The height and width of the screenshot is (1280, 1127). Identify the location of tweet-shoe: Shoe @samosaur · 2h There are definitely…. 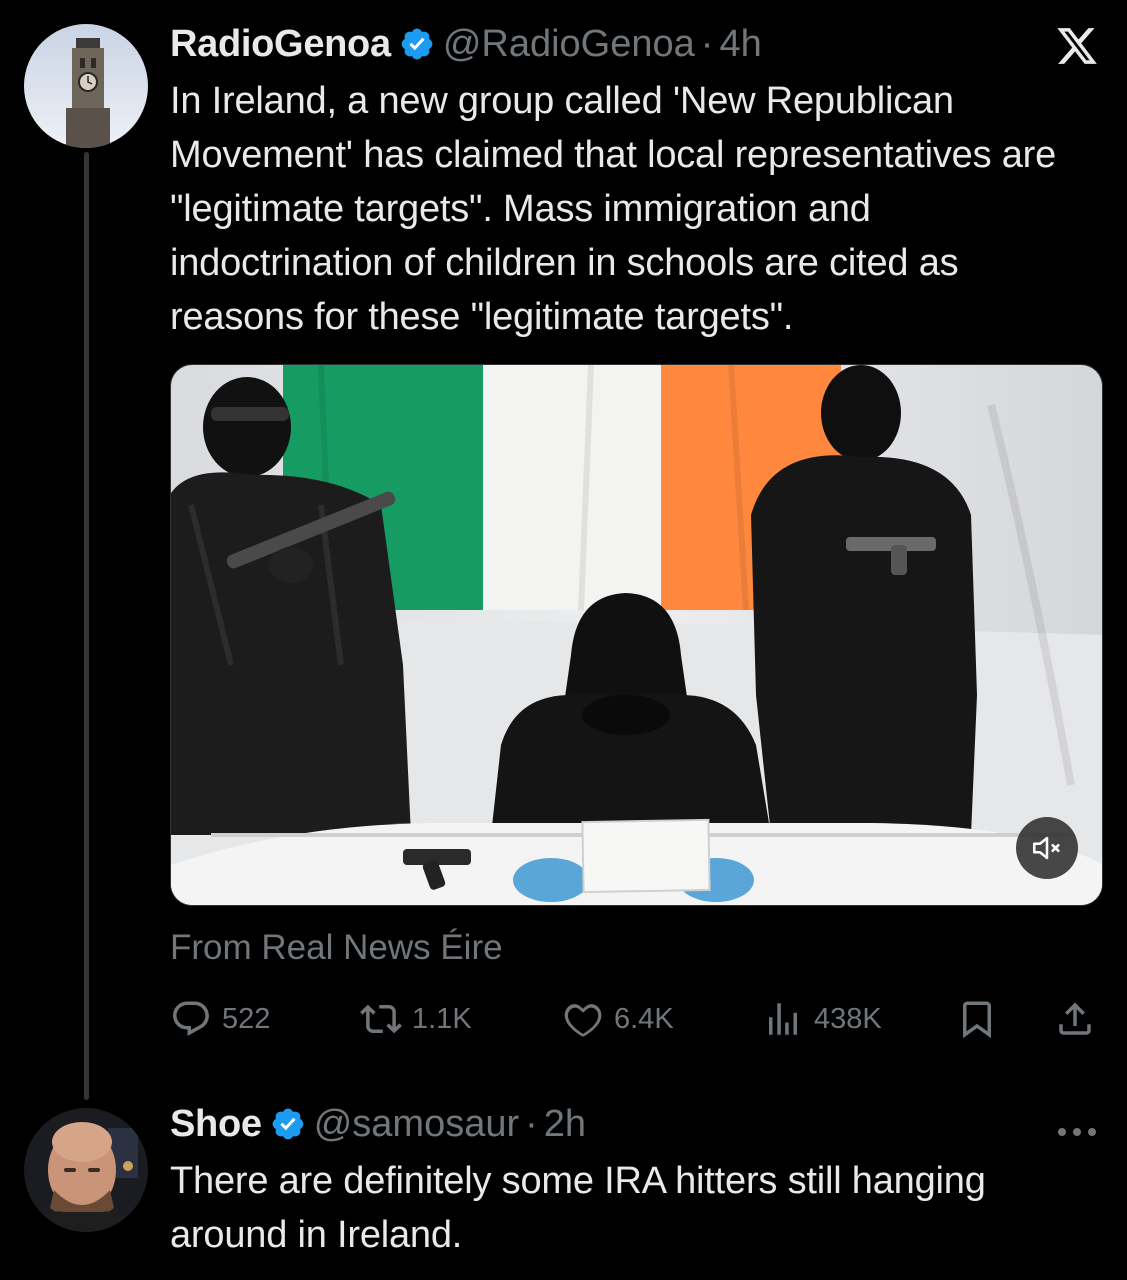
(634, 1181).